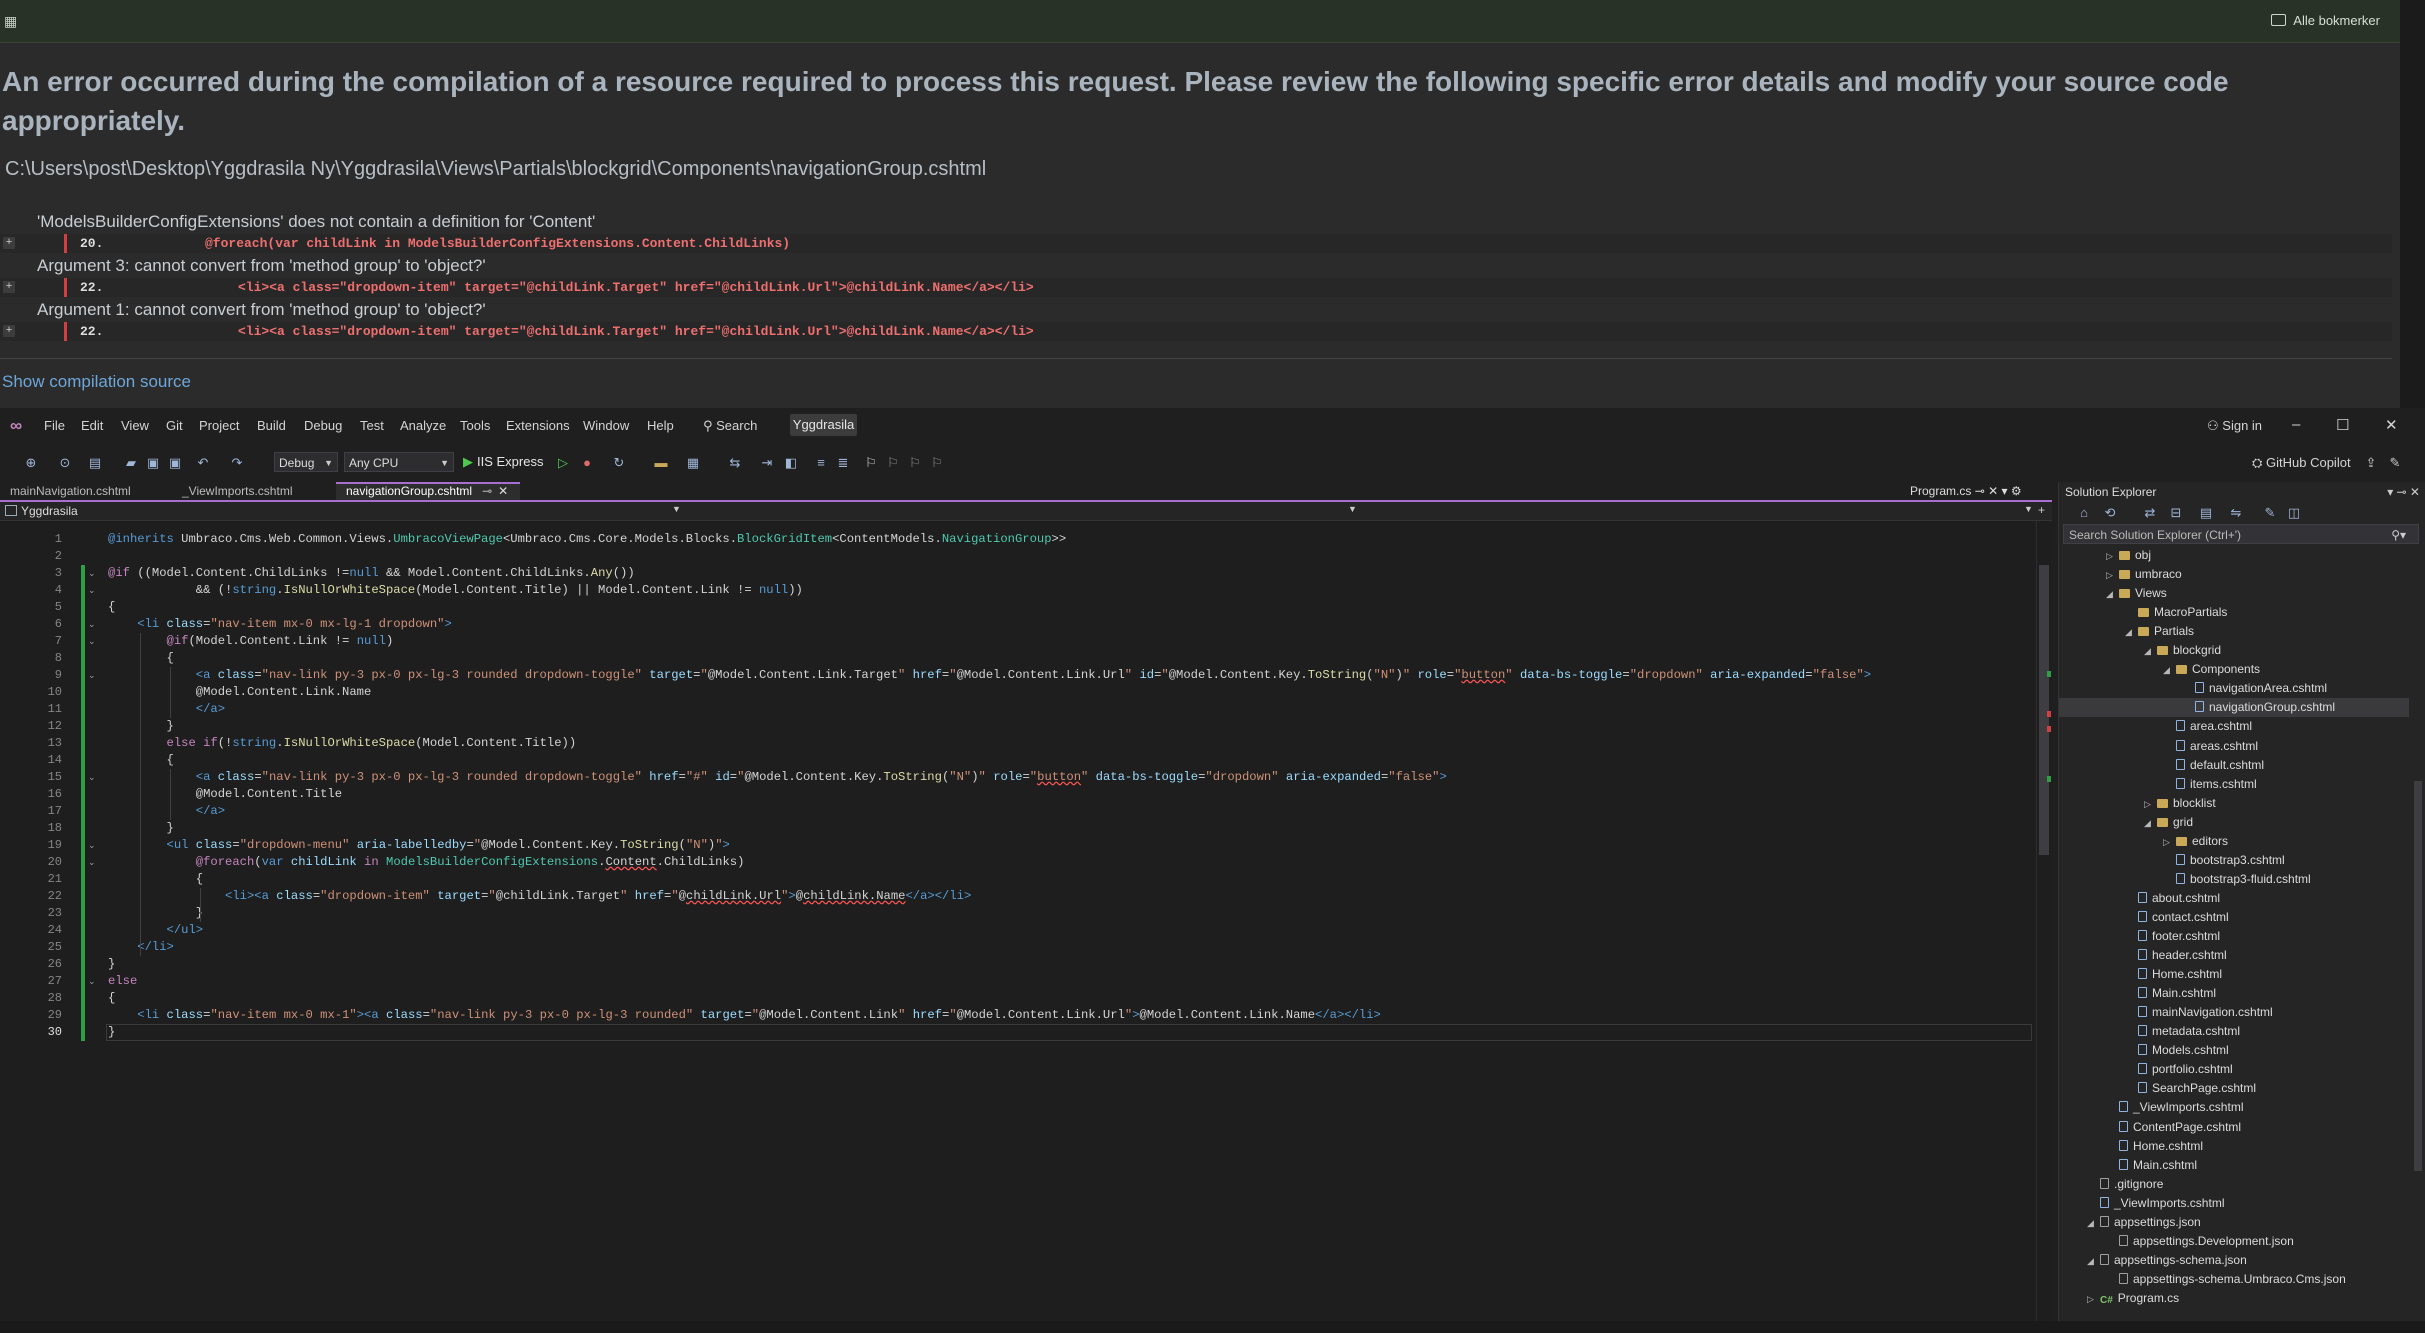 The height and width of the screenshot is (1333, 2425). Describe the element at coordinates (156, 930) in the screenshot. I see `code-line: </ul>` at that location.